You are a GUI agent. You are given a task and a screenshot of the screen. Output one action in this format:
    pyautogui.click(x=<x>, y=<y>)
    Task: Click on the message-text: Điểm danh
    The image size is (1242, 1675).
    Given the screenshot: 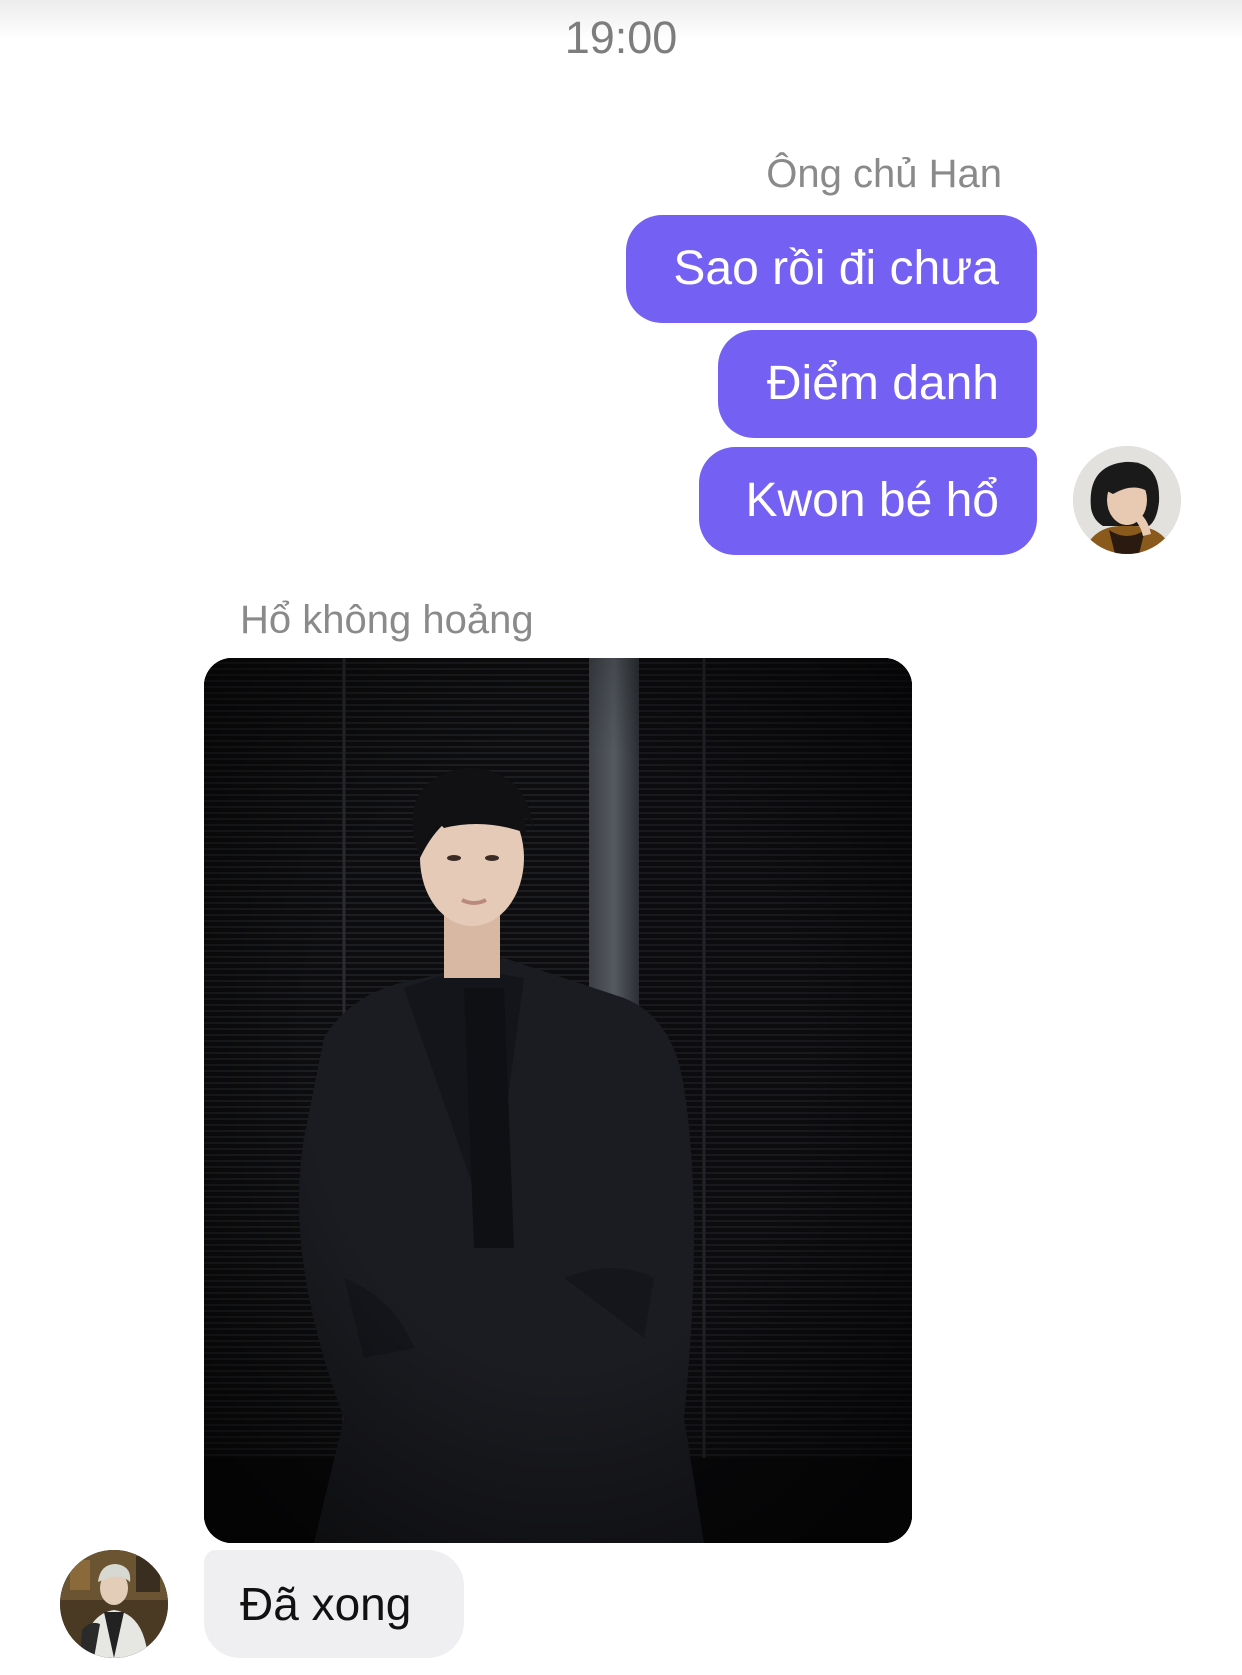 What is the action you would take?
    pyautogui.click(x=882, y=383)
    